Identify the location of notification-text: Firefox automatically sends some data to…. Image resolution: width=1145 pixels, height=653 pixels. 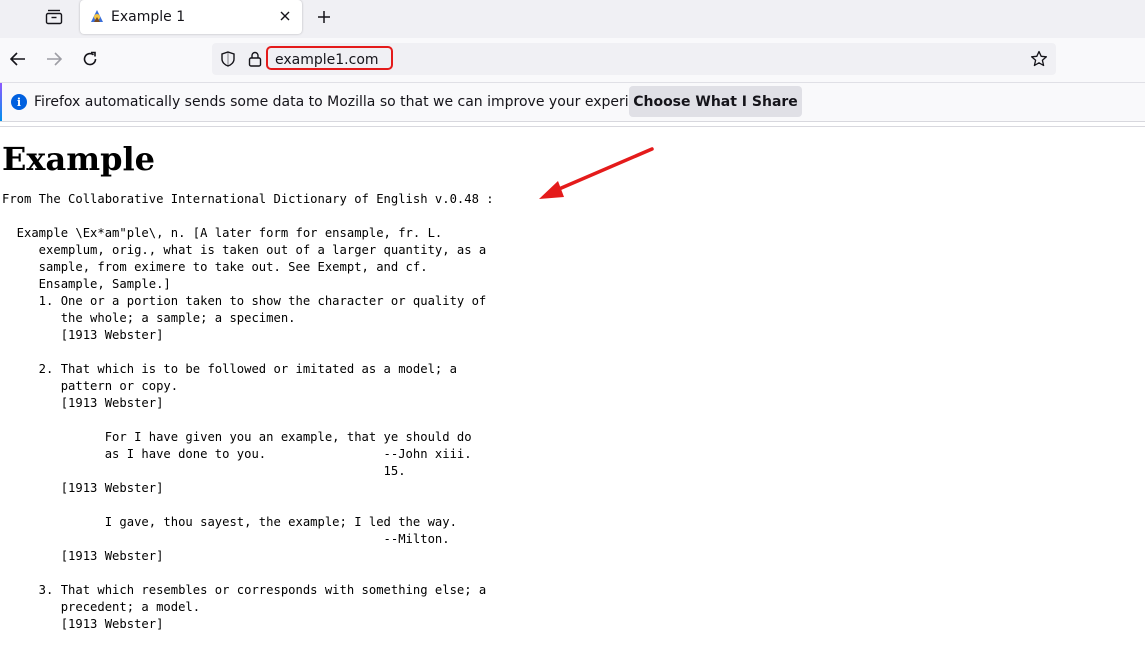
(350, 102).